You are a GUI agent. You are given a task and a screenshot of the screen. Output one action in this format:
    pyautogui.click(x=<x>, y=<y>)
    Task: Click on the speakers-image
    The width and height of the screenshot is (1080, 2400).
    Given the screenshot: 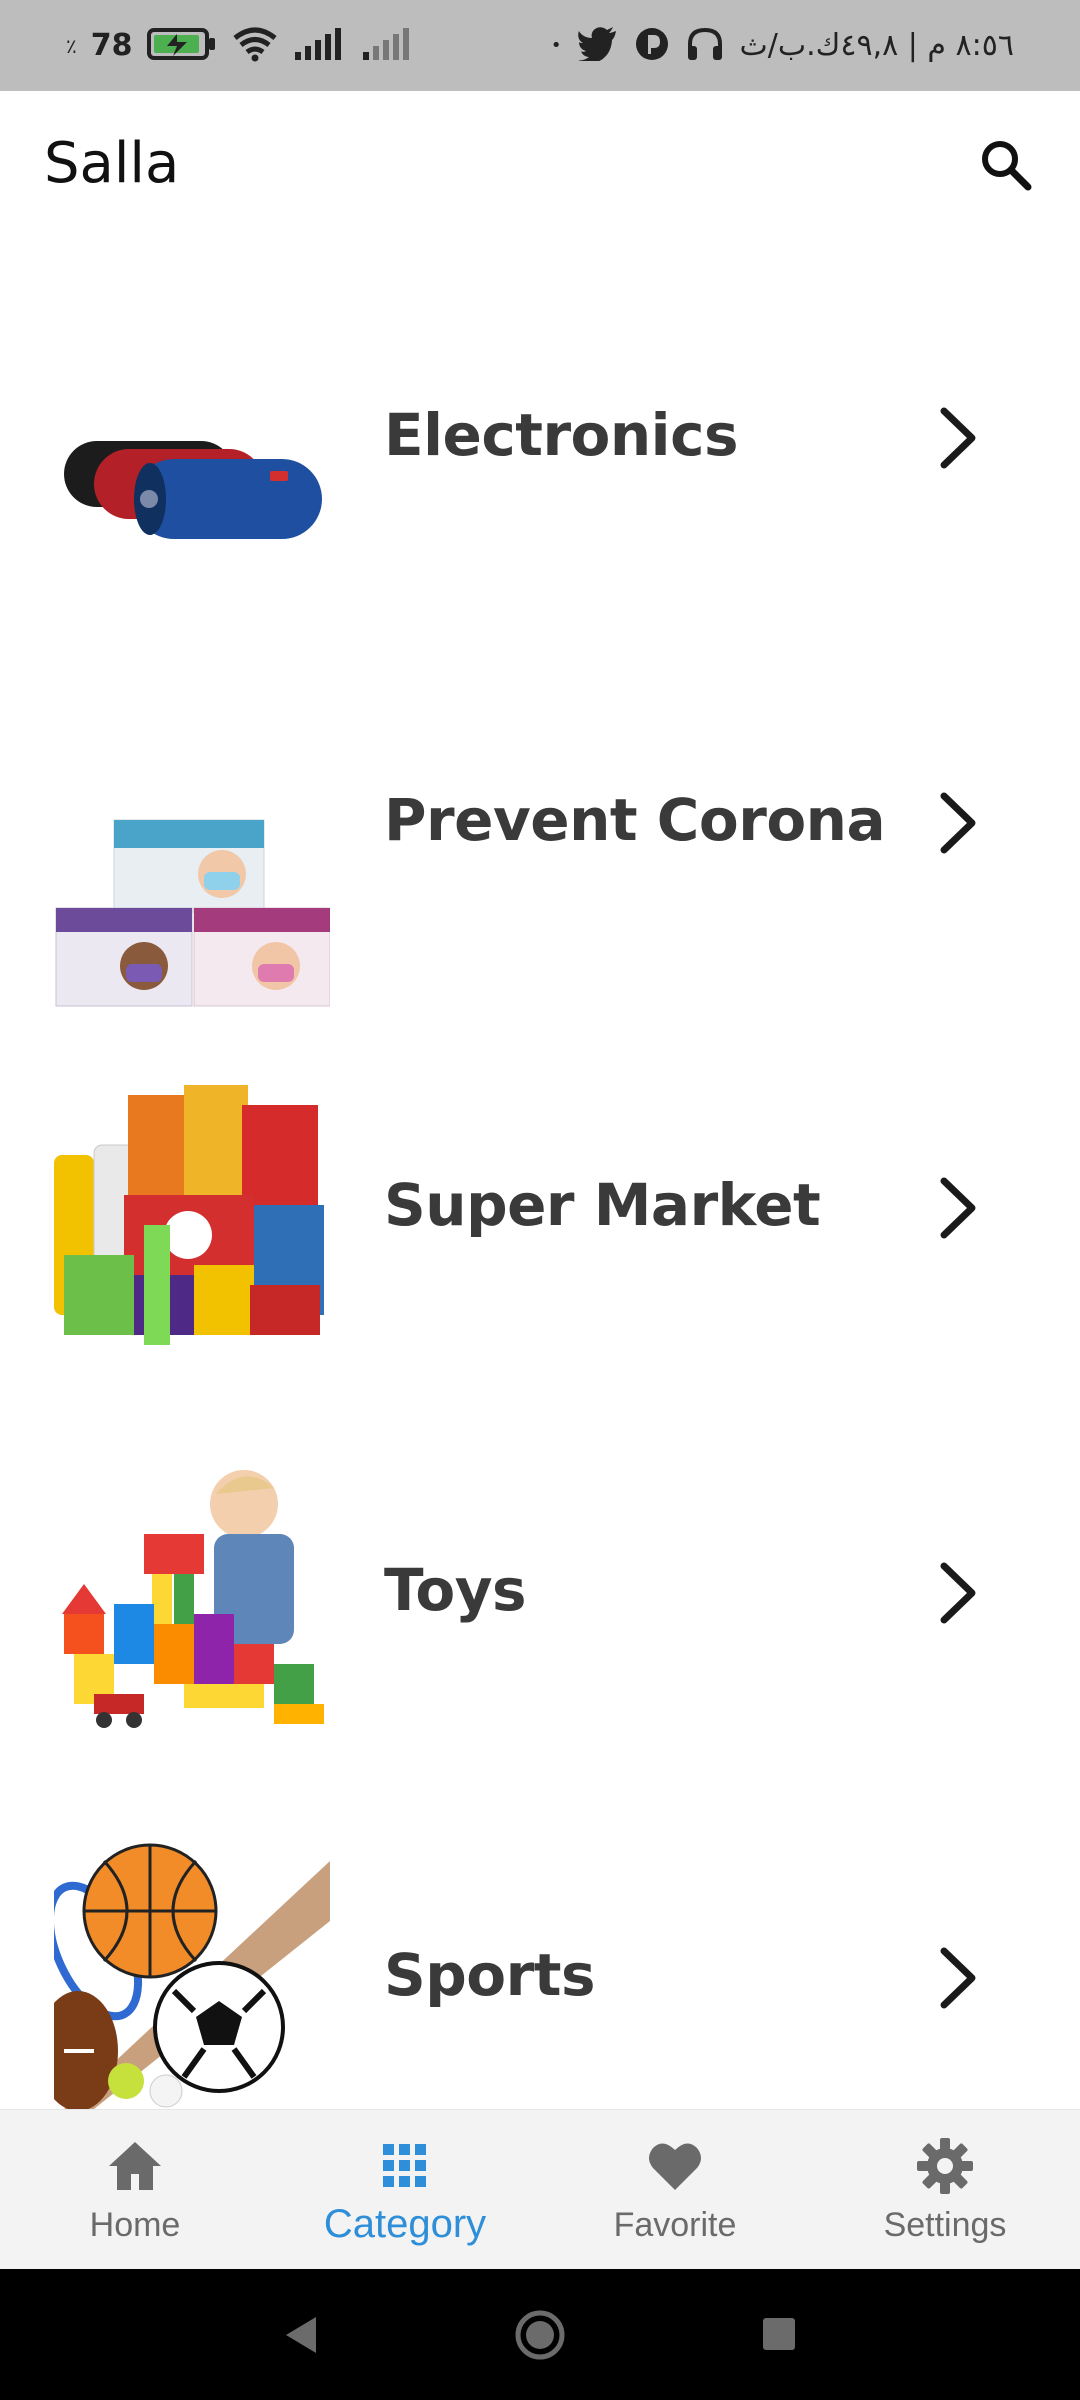 What is the action you would take?
    pyautogui.click(x=192, y=491)
    